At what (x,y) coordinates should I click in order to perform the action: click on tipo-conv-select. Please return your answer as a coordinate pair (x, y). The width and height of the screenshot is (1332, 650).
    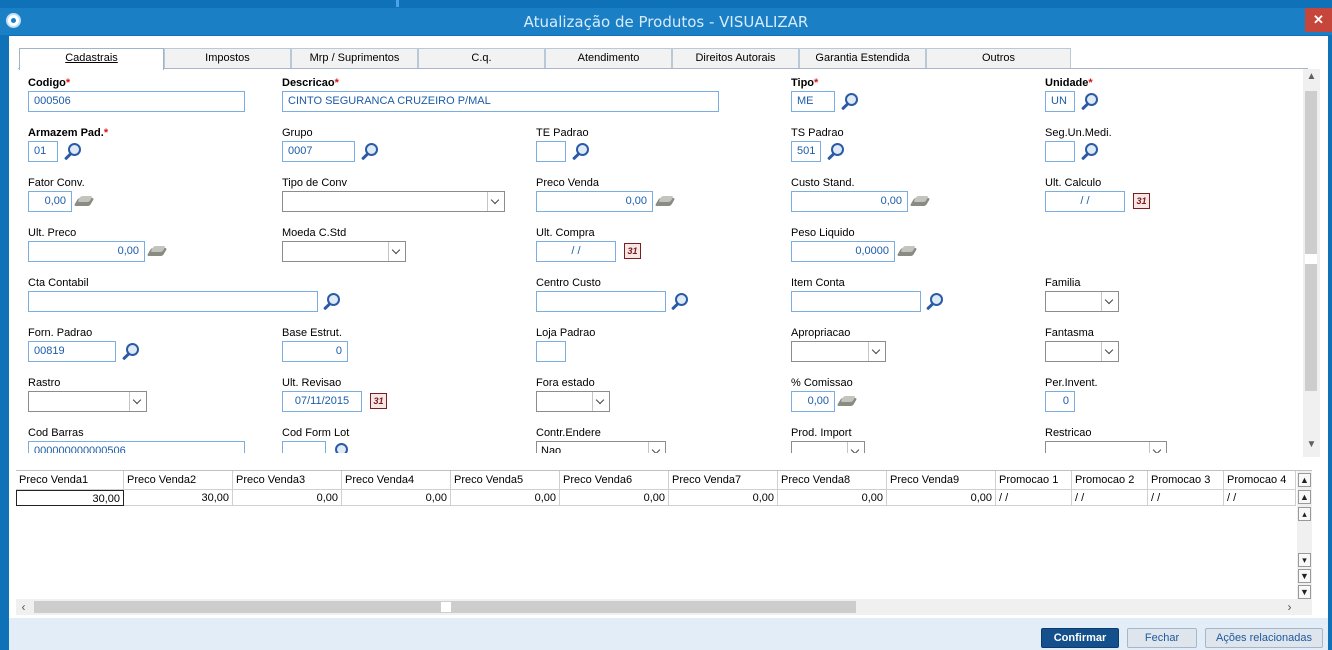
    Looking at the image, I should click on (393, 201).